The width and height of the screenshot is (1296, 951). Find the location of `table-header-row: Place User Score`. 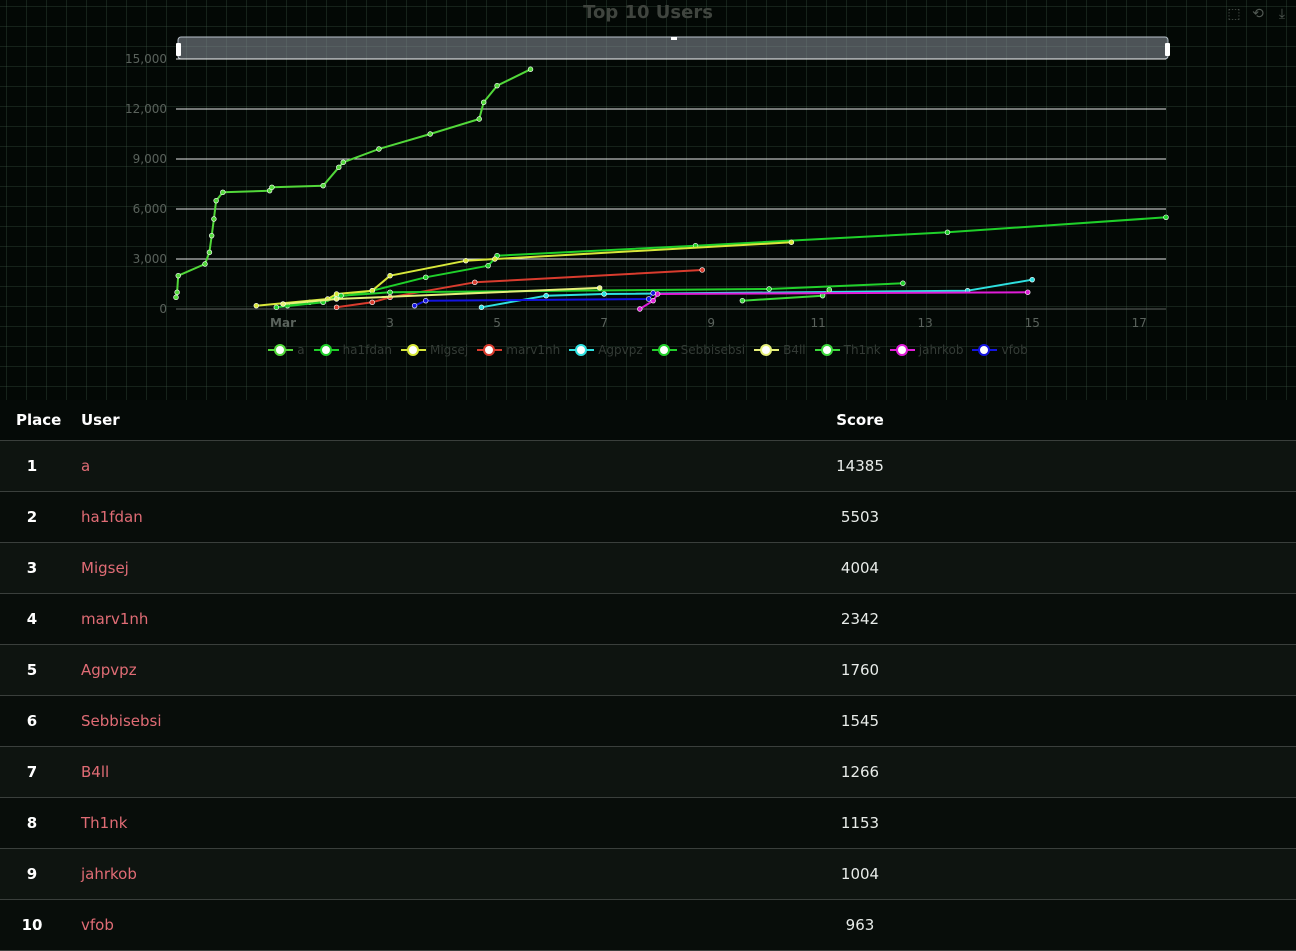

table-header-row: Place User Score is located at coordinates (648, 420).